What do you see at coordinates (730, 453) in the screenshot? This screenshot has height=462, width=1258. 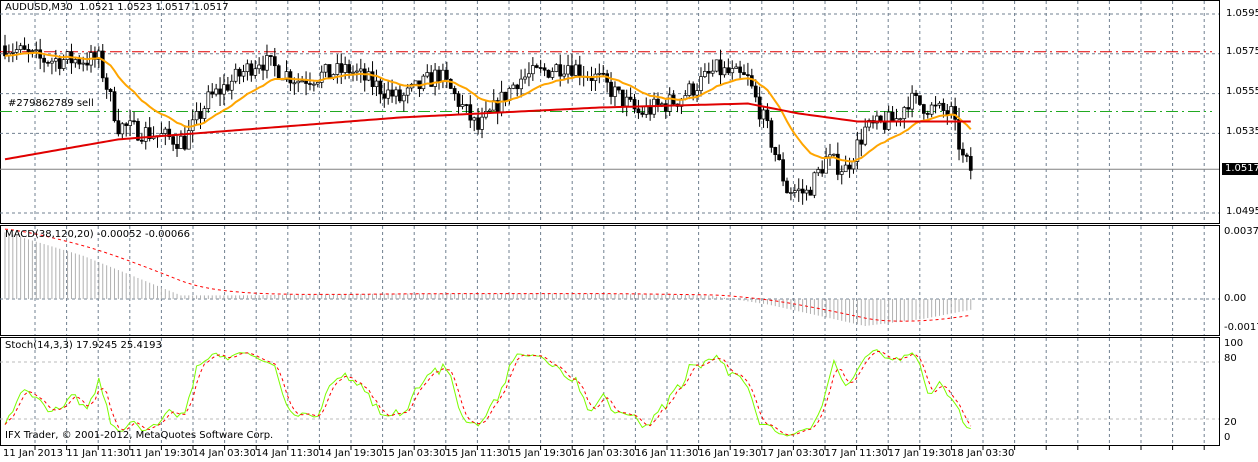 I see `time-tick: 16 Jan 19:30` at bounding box center [730, 453].